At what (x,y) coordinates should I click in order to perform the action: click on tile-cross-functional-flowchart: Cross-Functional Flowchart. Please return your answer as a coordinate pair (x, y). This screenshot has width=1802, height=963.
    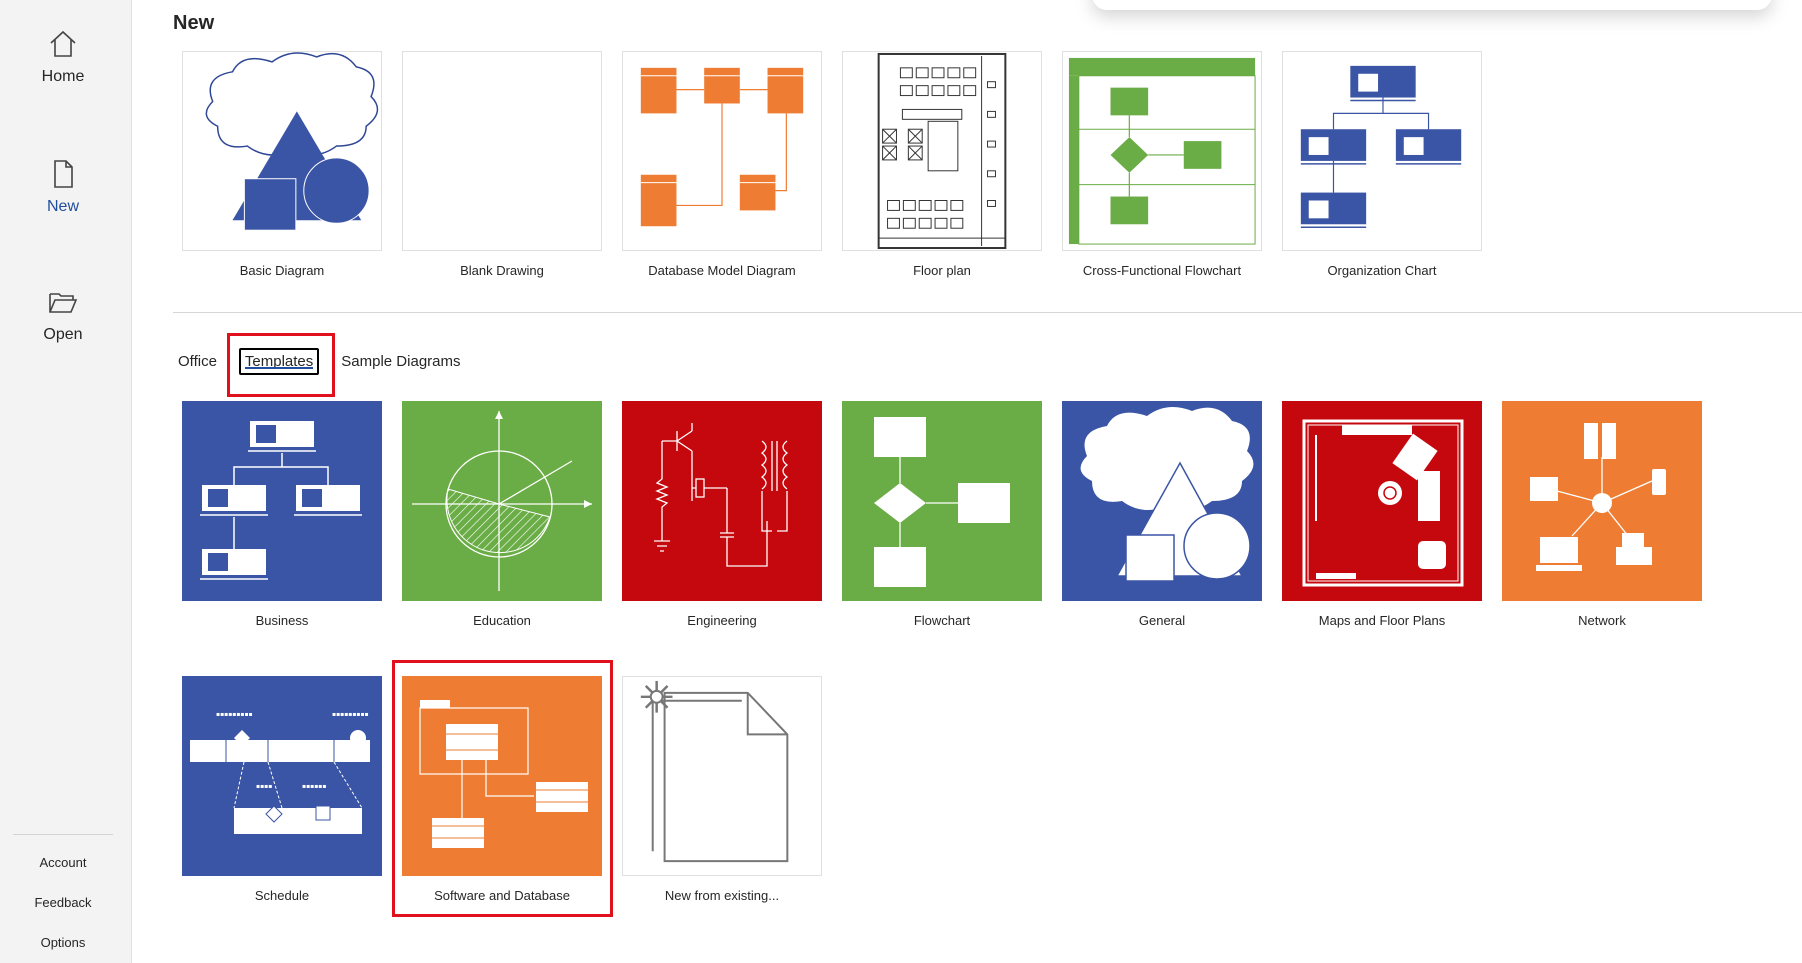
    Looking at the image, I should click on (1162, 164).